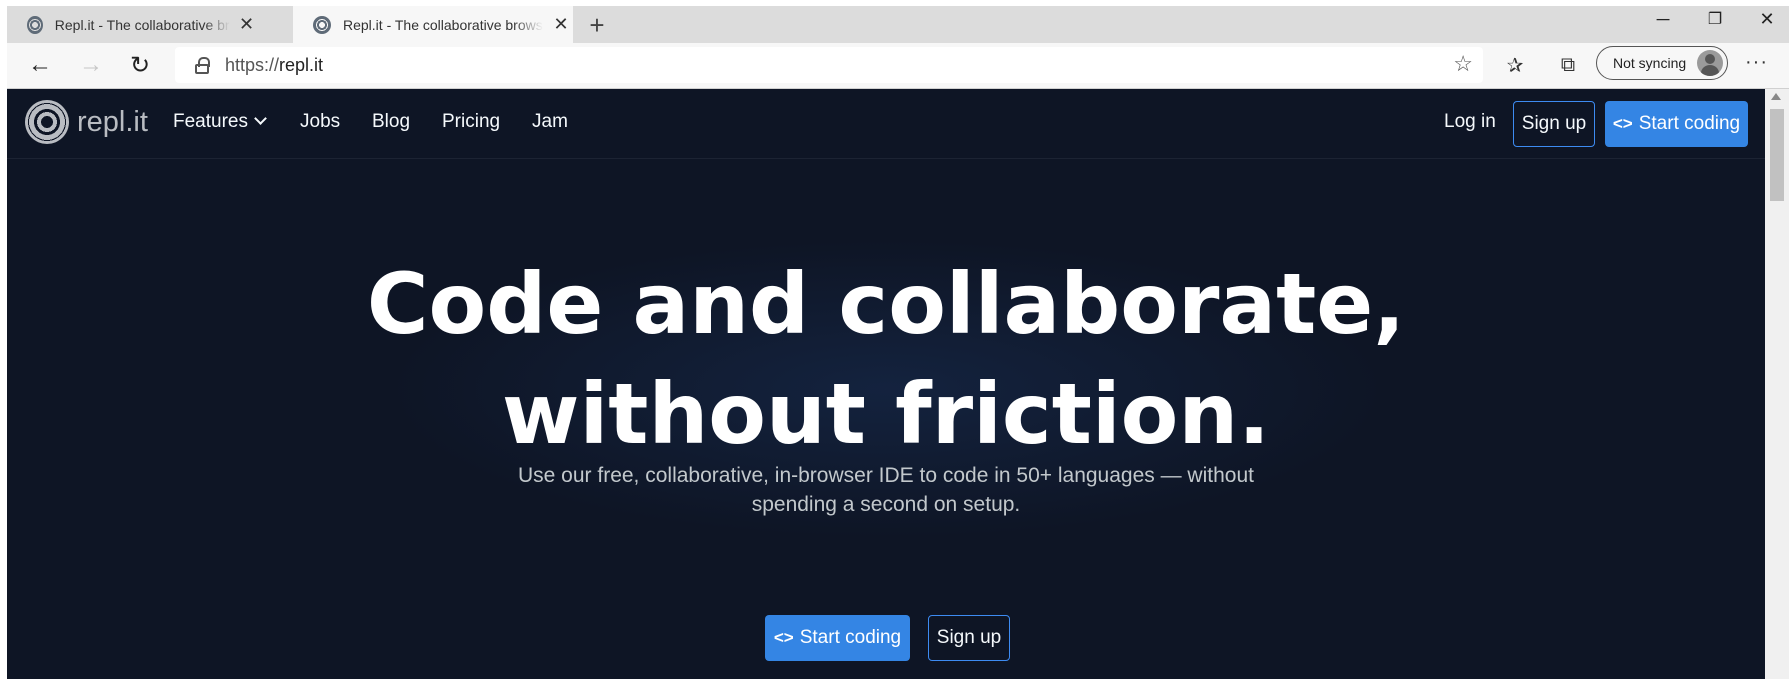 This screenshot has height=679, width=1789. I want to click on close-window-icon: ✕, so click(1767, 19).